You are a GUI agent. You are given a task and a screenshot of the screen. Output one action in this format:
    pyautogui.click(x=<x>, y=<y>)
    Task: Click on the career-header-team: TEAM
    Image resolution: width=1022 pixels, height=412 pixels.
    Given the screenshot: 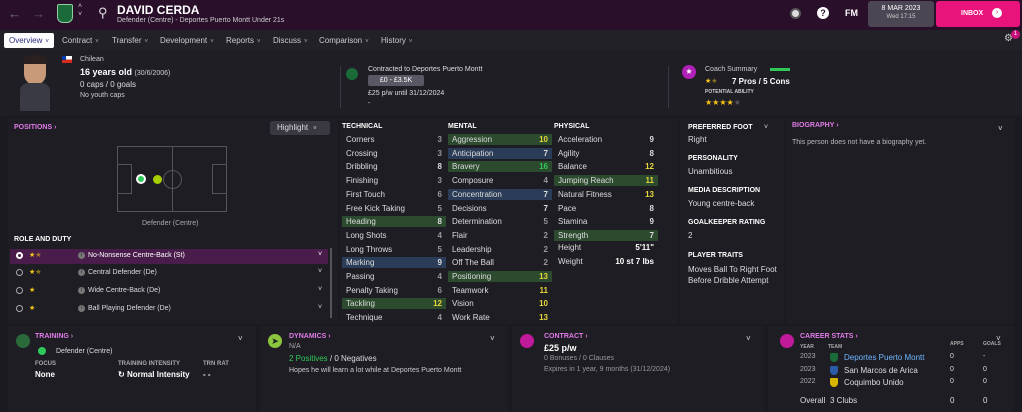 What is the action you would take?
    pyautogui.click(x=835, y=347)
    